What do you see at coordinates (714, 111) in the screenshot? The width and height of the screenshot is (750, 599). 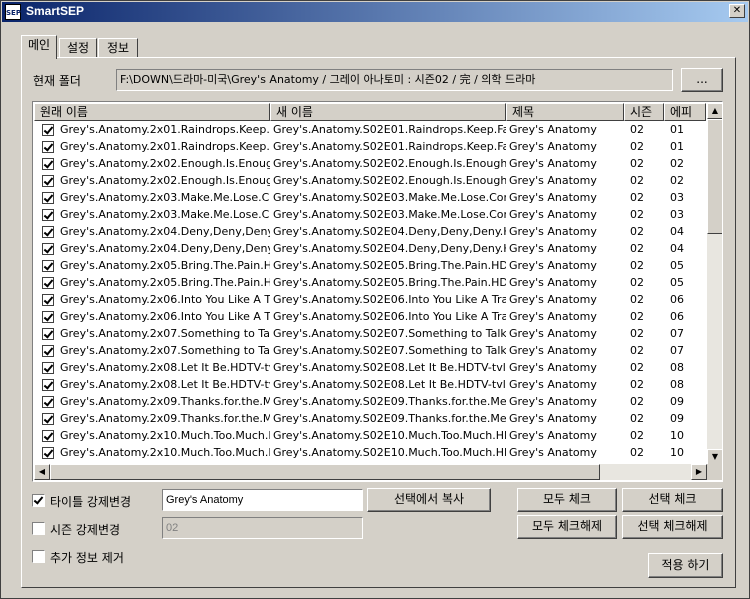 I see `scroll-up-icon: ▲` at bounding box center [714, 111].